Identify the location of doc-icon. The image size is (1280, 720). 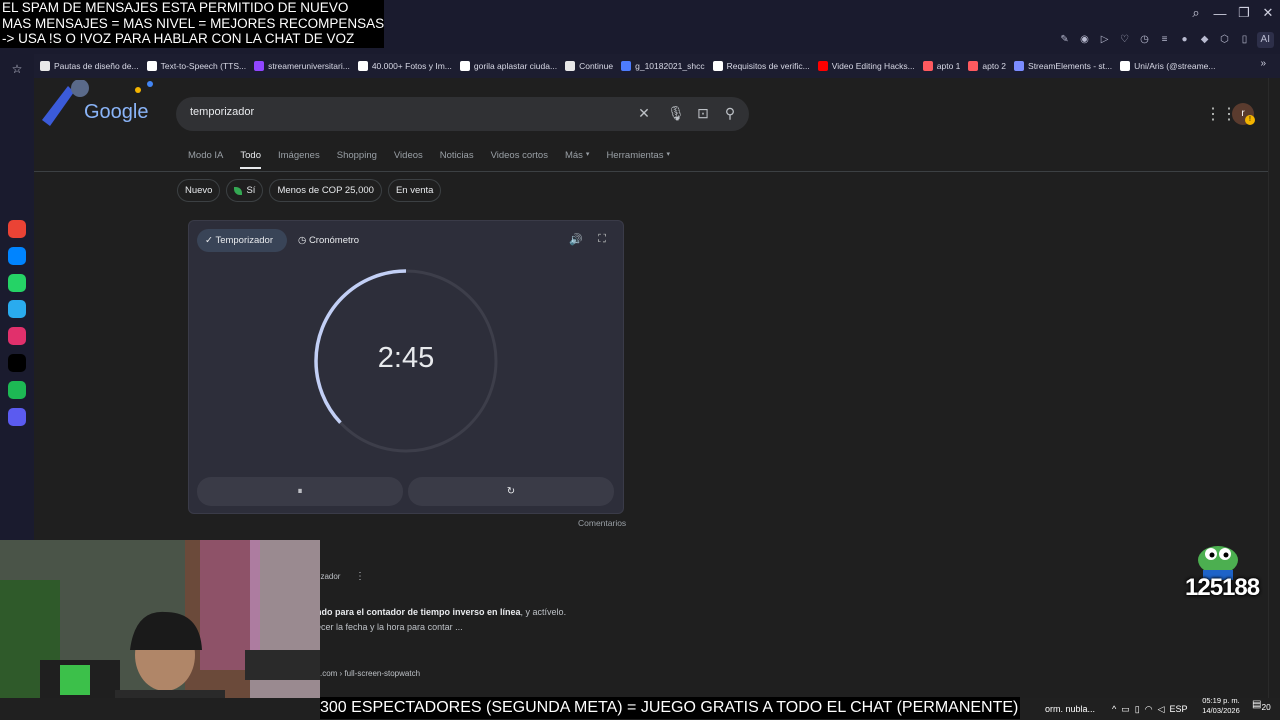
(570, 66).